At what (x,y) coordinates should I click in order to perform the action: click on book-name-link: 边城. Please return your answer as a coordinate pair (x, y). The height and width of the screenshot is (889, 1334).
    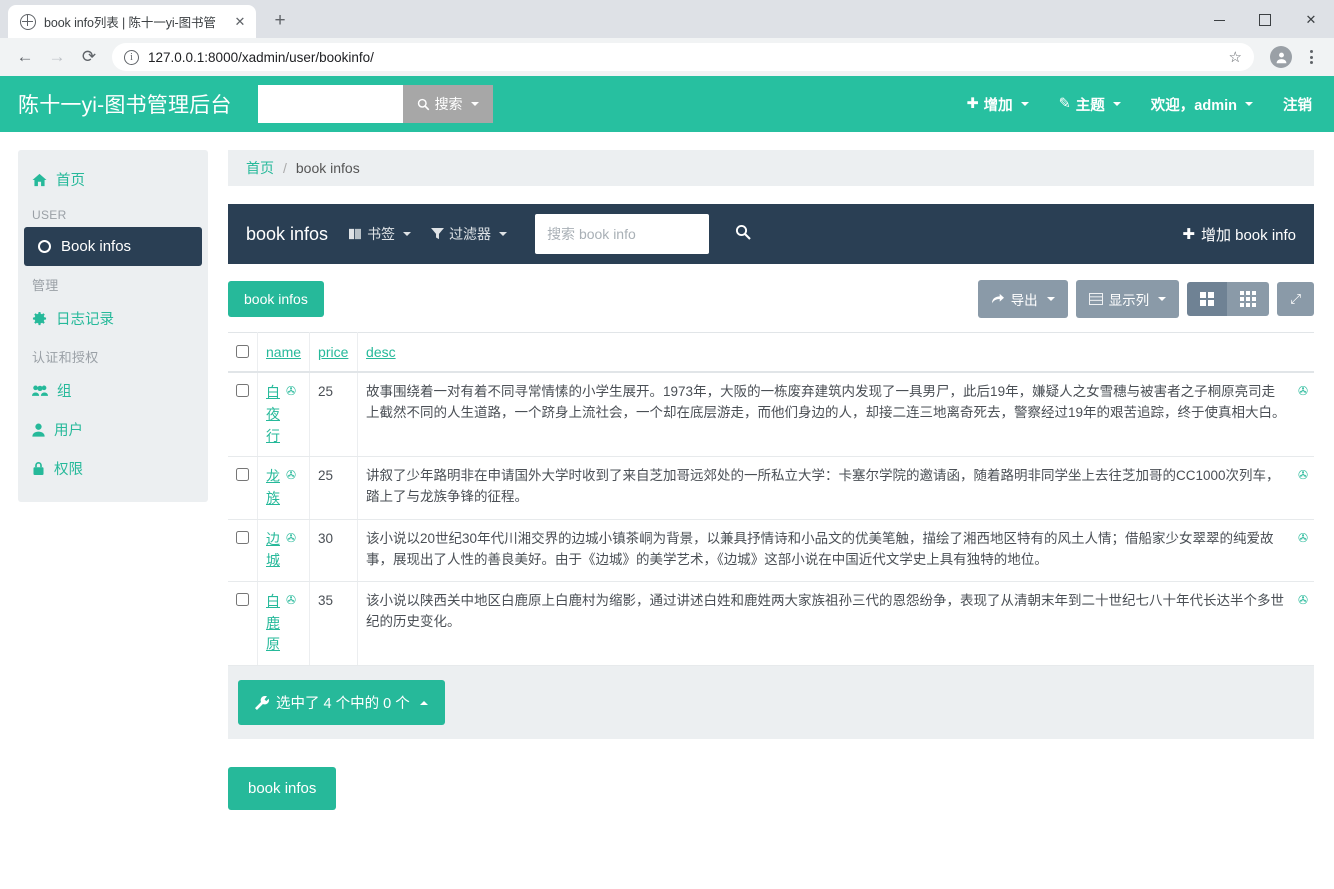
    Looking at the image, I should click on (274, 550).